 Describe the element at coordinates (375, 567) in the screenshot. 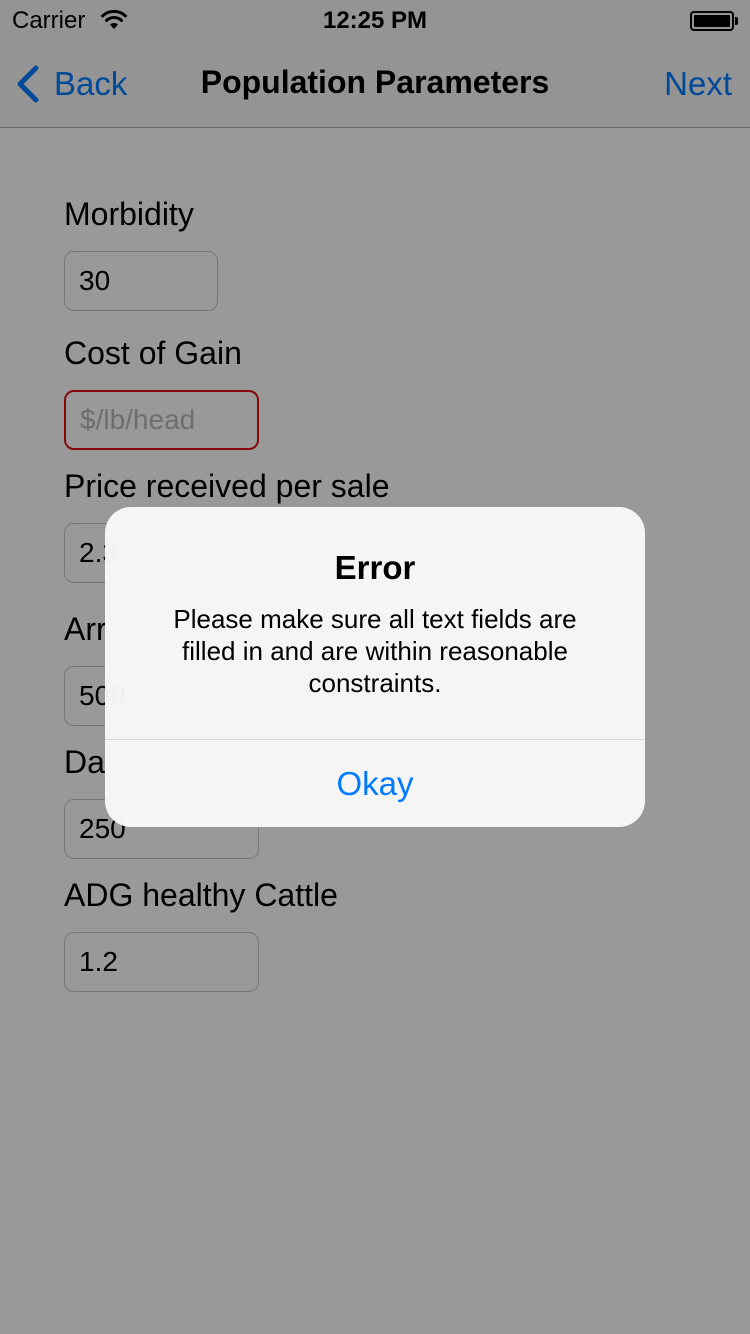

I see `alert-title: Error` at that location.